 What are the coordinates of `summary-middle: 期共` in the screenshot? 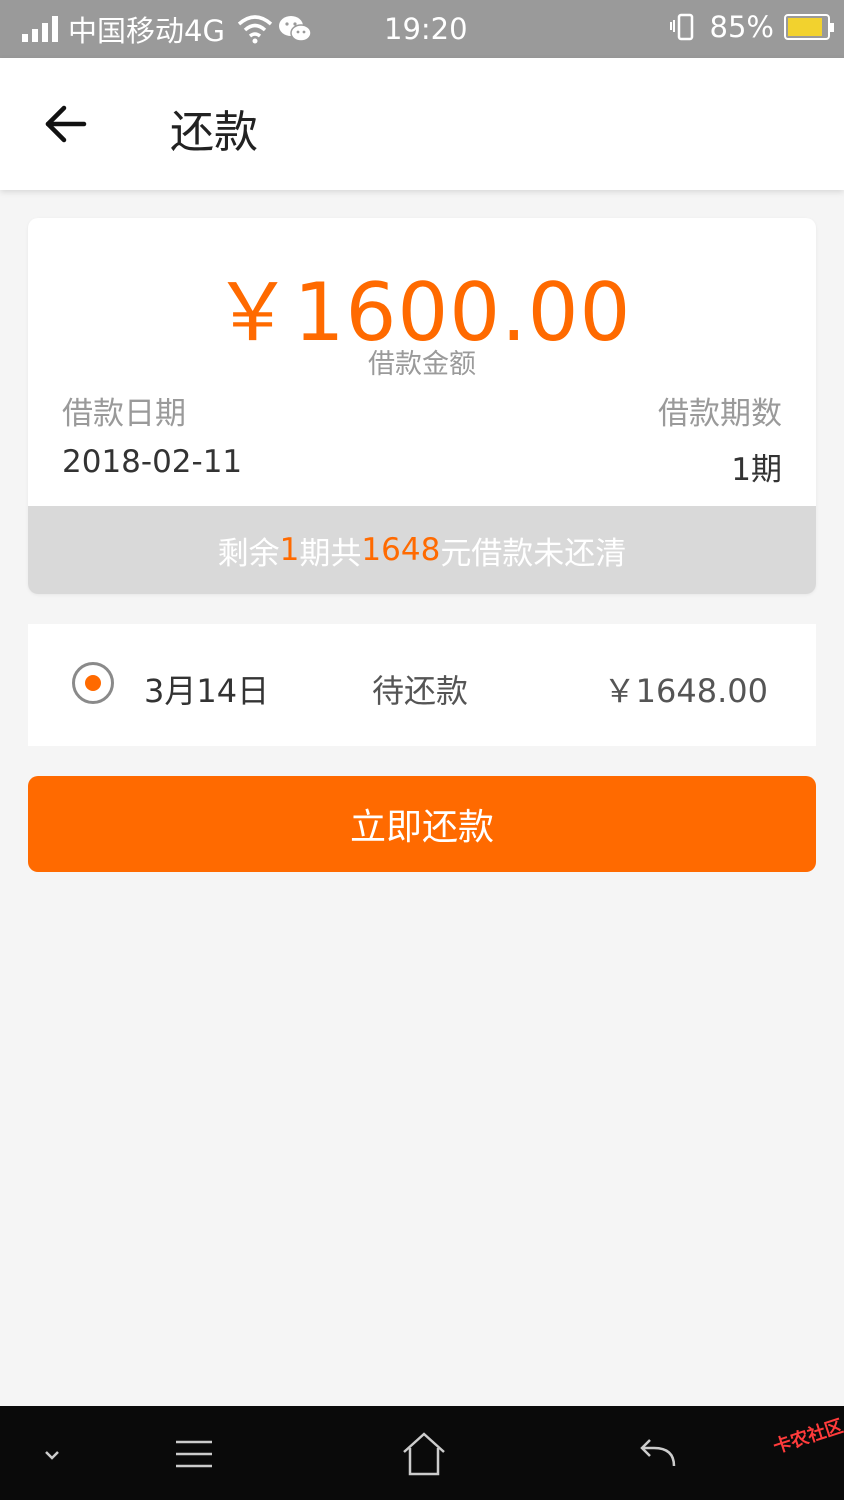 It's located at (330, 553).